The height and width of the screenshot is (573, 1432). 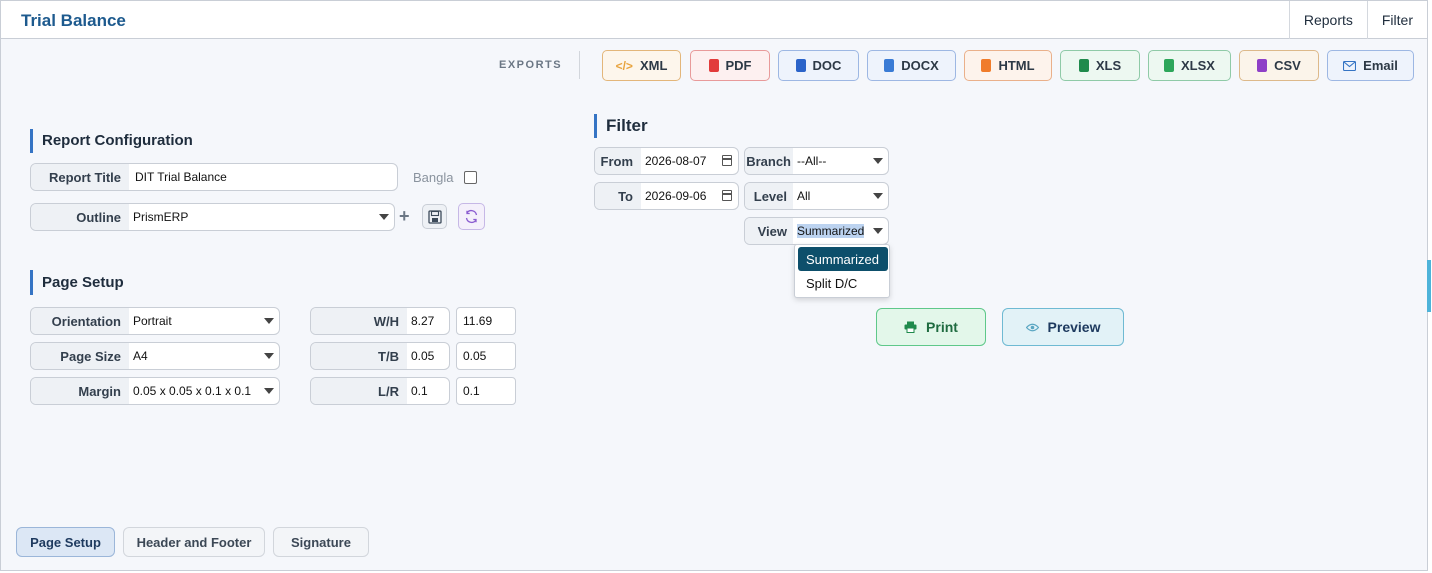 I want to click on save-icon, so click(x=434, y=216).